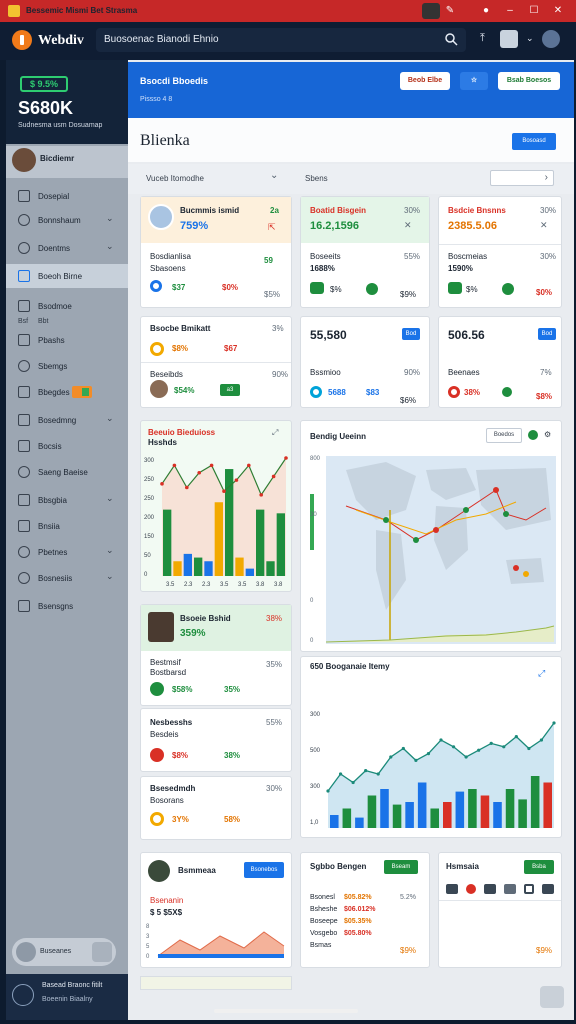 This screenshot has height=1024, width=576. Describe the element at coordinates (67, 420) in the screenshot. I see `sidebar-item: Bosedmng ⌄` at that location.